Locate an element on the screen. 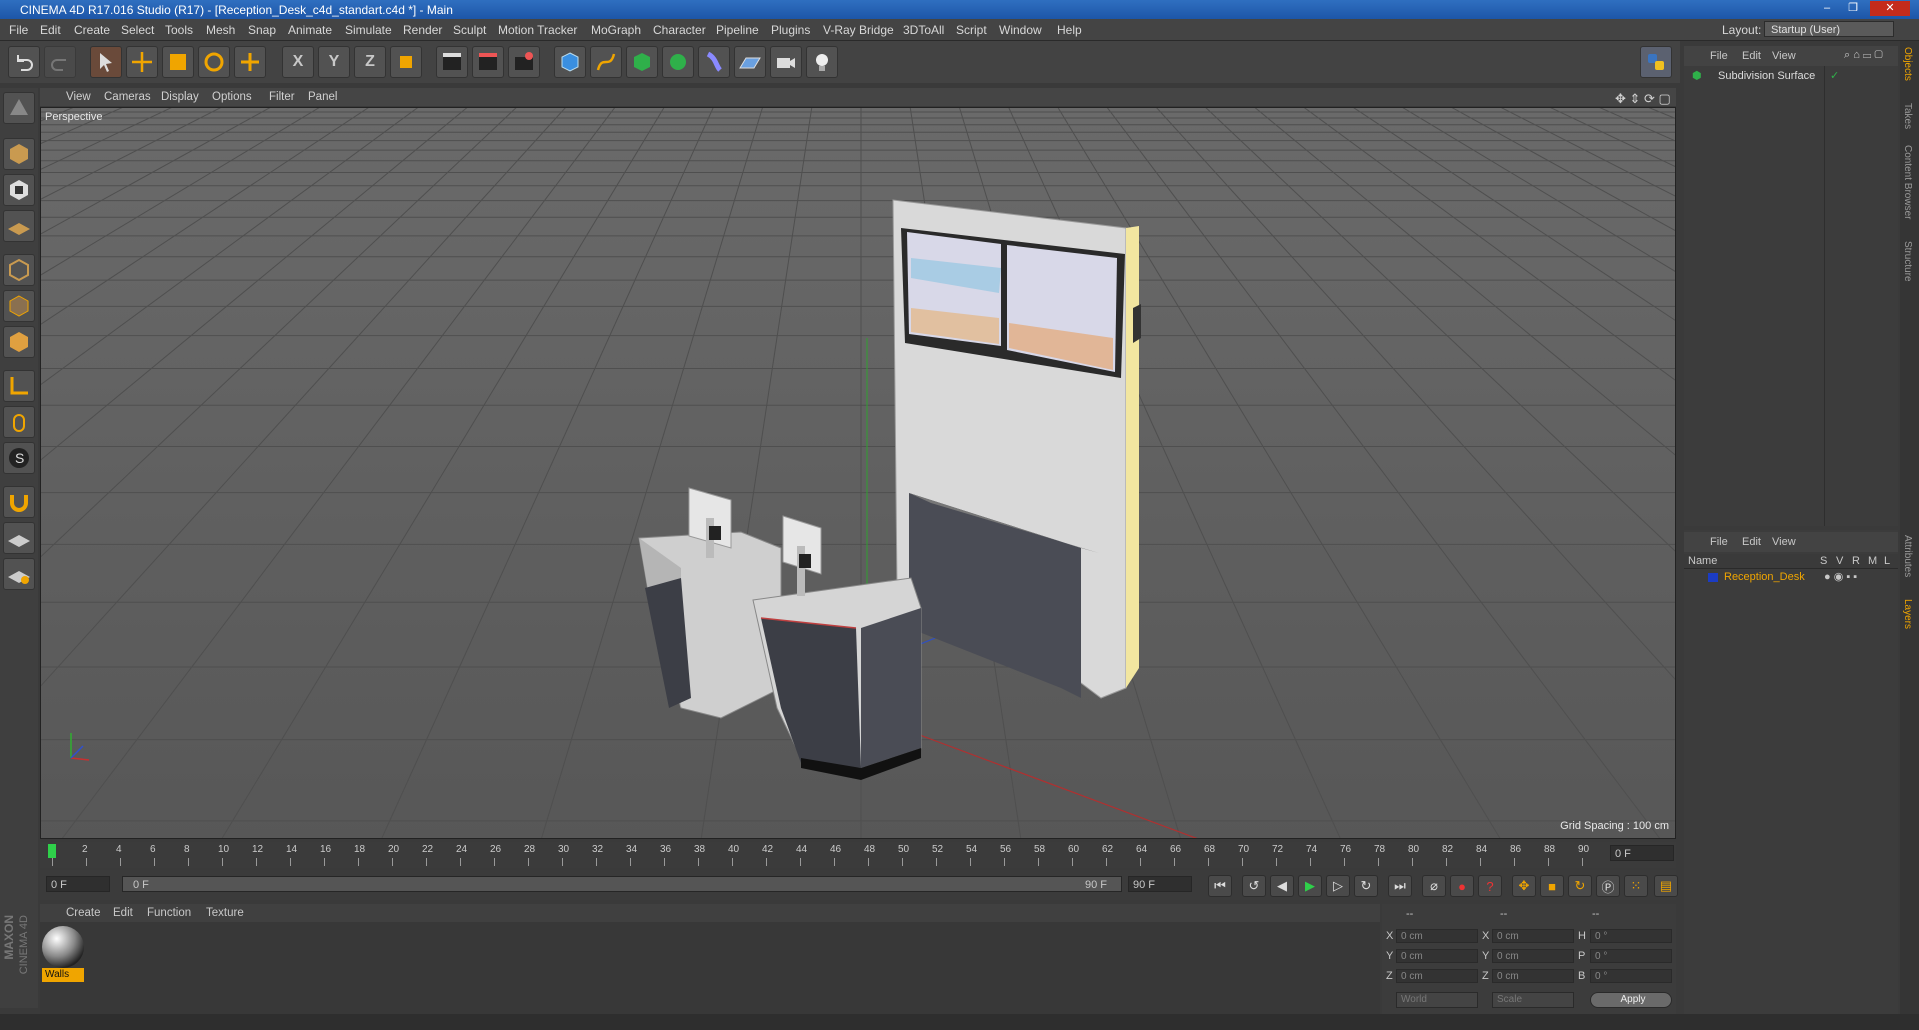  add-array-button is located at coordinates (678, 62).